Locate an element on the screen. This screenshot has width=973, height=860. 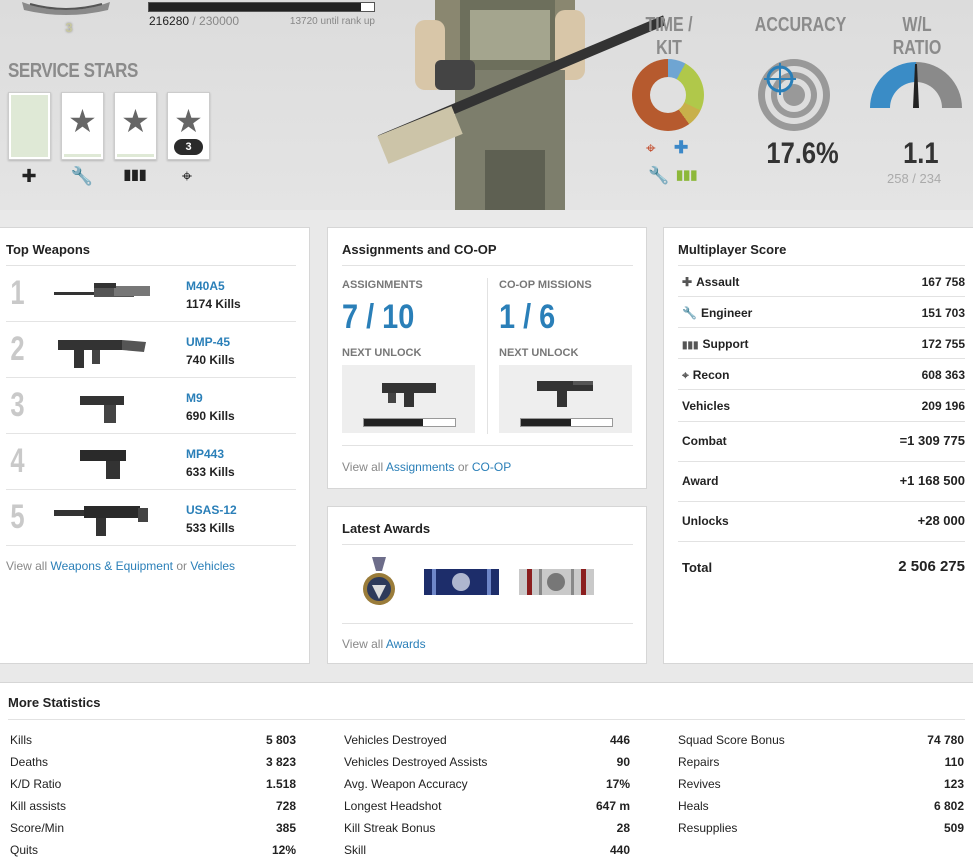
weapon-row: 5 USAS-12 533 Kills is located at coordinates (151, 518).